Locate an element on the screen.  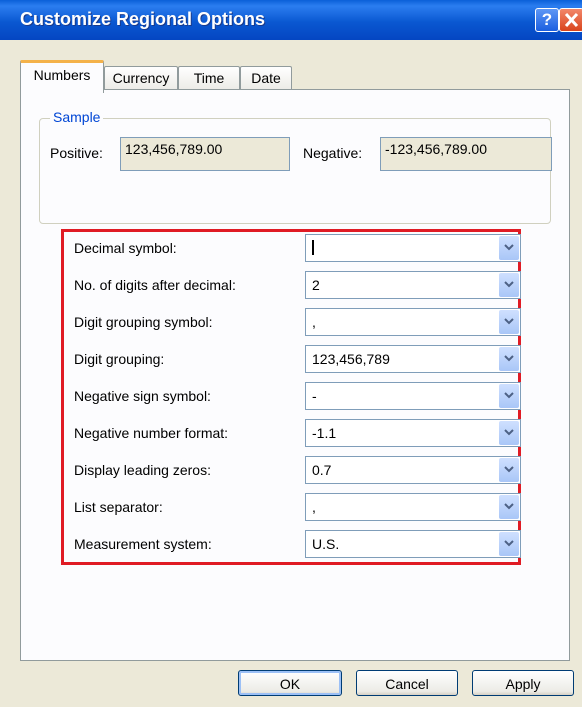
sample-group-label: Sample is located at coordinates (77, 117).